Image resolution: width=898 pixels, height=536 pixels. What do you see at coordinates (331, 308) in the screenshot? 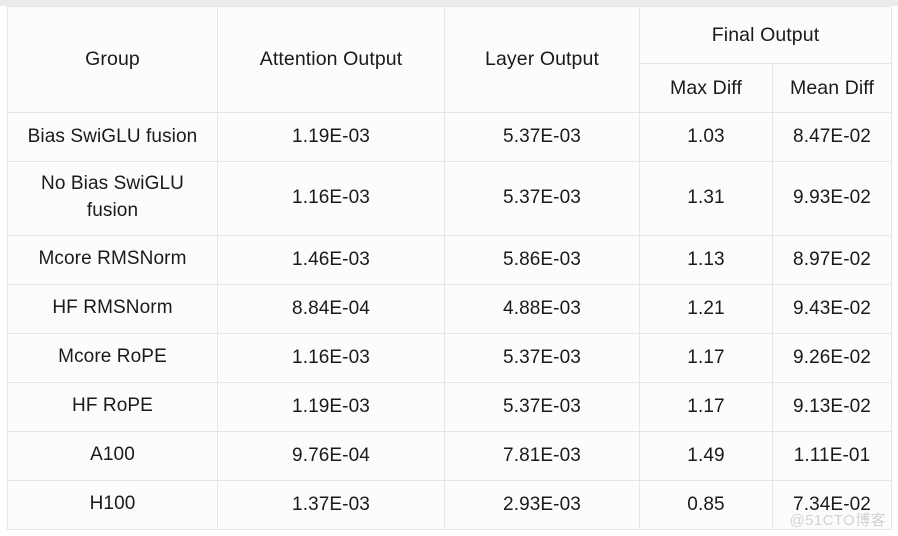
I see `cell-attention-output: 8.84E-04` at bounding box center [331, 308].